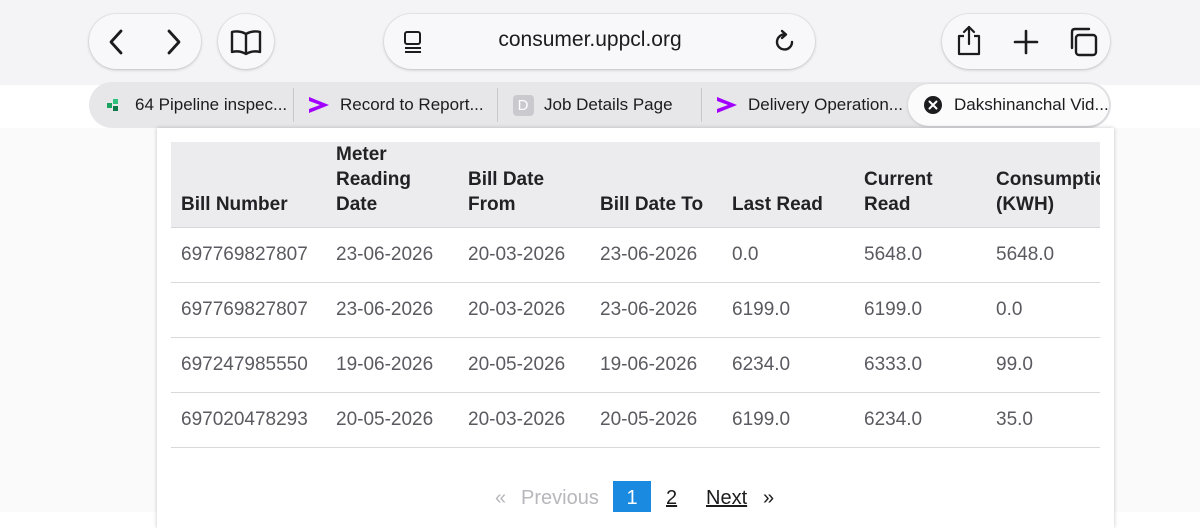 The height and width of the screenshot is (528, 1200). What do you see at coordinates (1043, 365) in the screenshot?
I see `table-cell: 99.0` at bounding box center [1043, 365].